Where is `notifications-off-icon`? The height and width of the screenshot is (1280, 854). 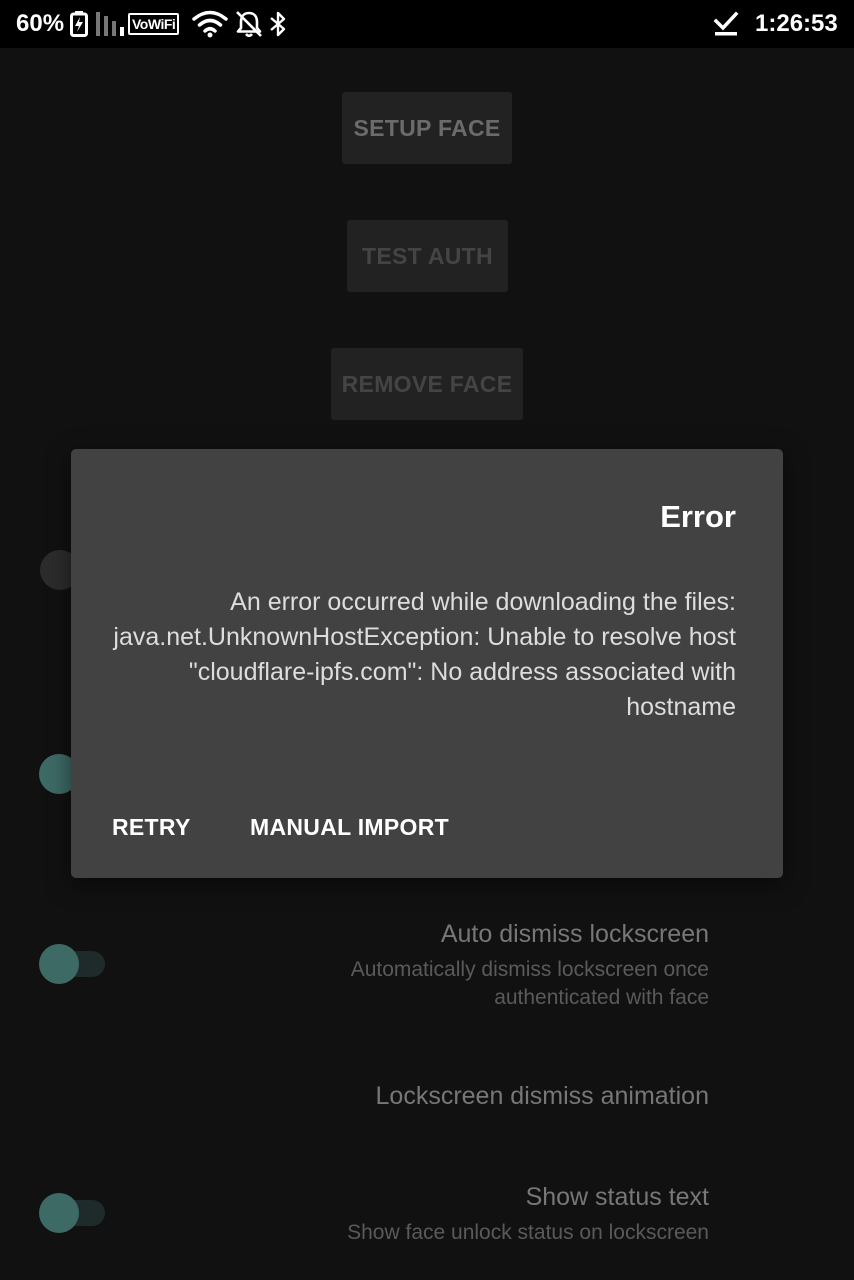
notifications-off-icon is located at coordinates (249, 24).